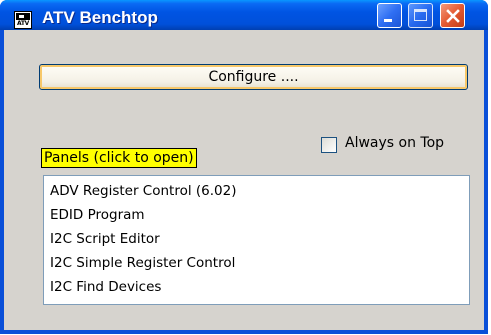 The image size is (491, 335). I want to click on close-icon, so click(453, 16).